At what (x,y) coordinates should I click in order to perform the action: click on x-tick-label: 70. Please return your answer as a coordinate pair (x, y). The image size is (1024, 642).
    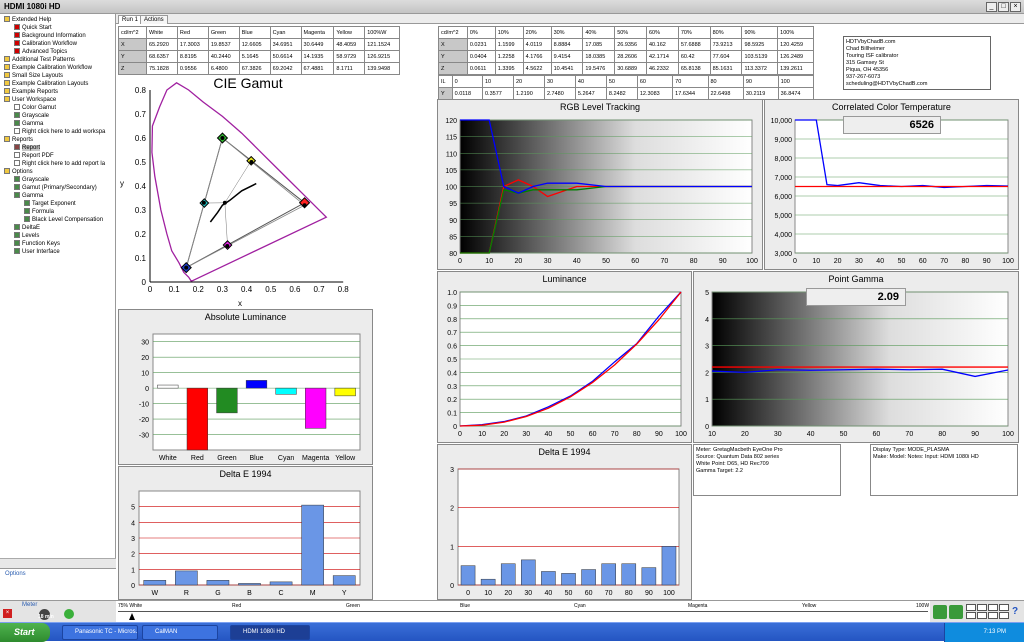
    Looking at the image, I should click on (615, 434).